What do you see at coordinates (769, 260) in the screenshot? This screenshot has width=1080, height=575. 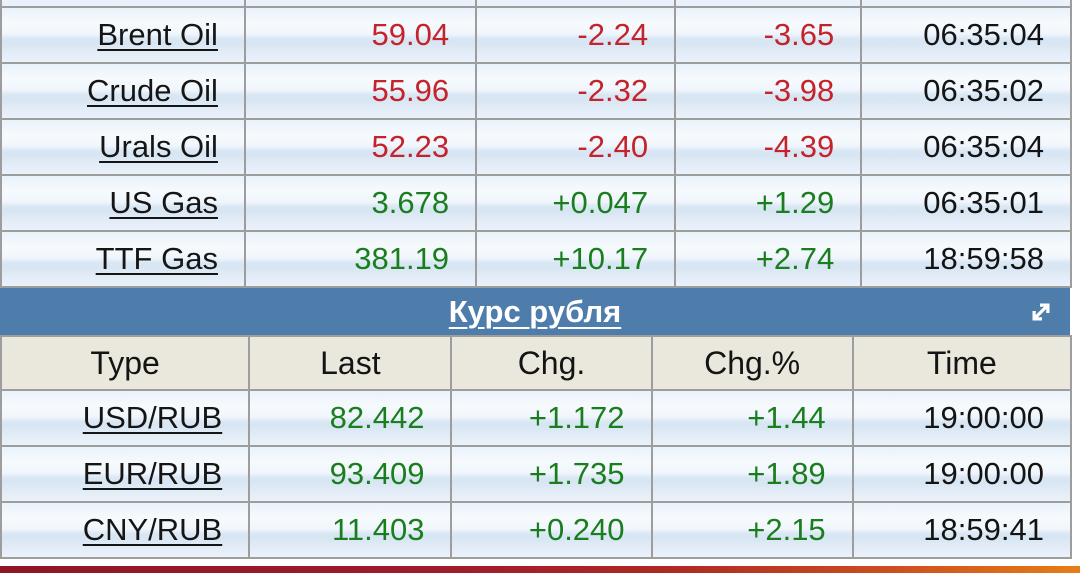 I see `change-percent-cell: +2.74` at bounding box center [769, 260].